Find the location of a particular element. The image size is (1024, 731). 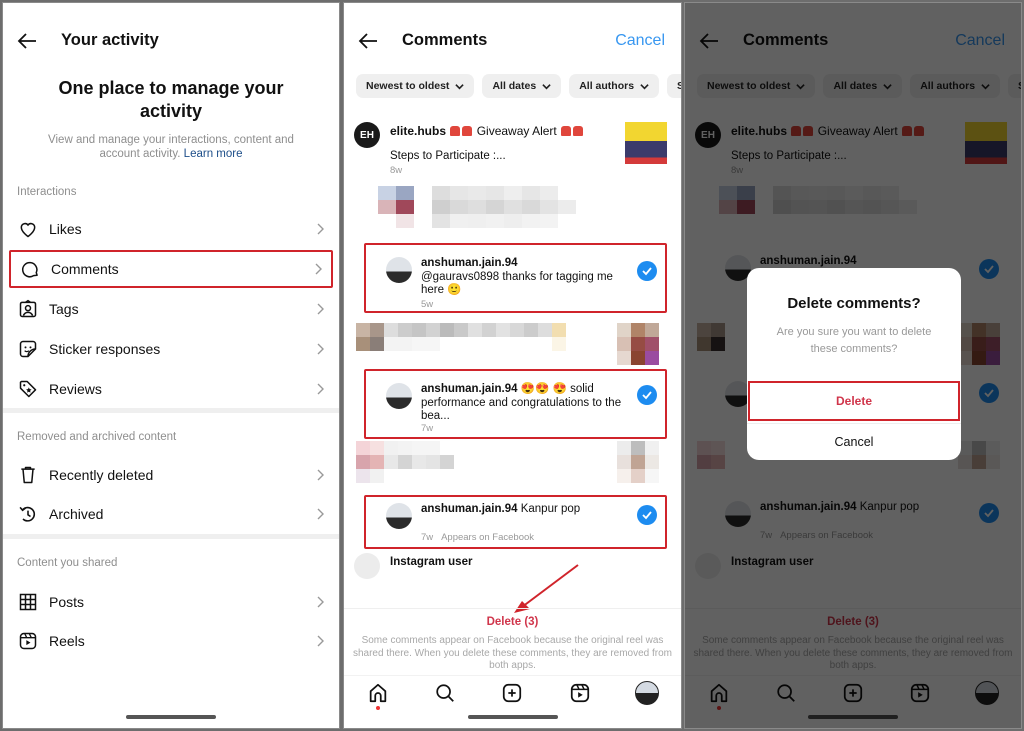

menu-item-label: Sticker responses is located at coordinates (105, 349).